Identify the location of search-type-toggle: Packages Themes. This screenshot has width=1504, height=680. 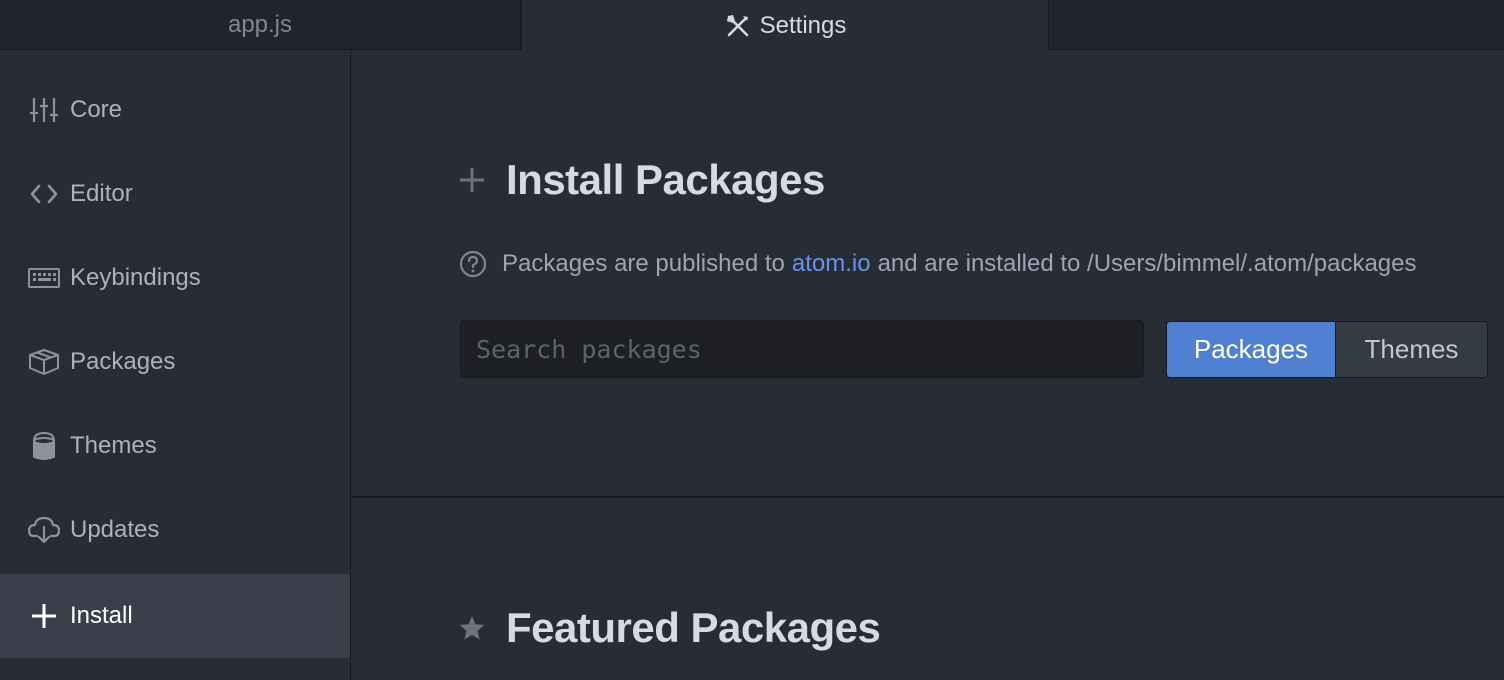
(1327, 349).